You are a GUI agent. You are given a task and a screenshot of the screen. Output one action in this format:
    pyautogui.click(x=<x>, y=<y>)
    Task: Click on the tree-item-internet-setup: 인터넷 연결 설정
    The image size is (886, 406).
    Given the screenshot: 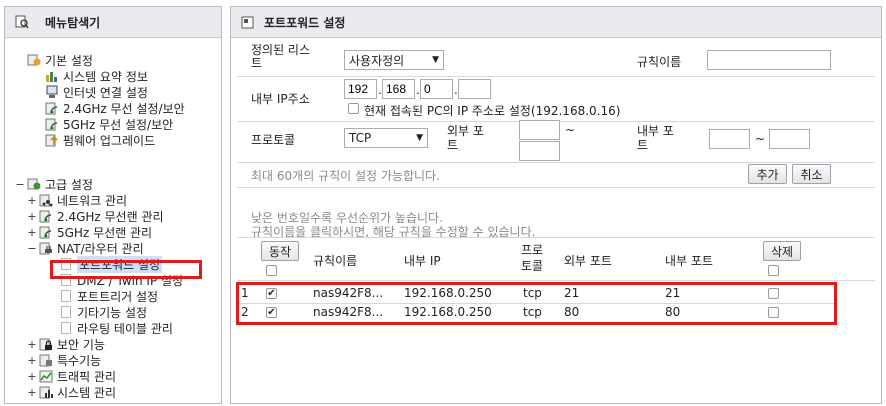 What is the action you would take?
    pyautogui.click(x=96, y=92)
    